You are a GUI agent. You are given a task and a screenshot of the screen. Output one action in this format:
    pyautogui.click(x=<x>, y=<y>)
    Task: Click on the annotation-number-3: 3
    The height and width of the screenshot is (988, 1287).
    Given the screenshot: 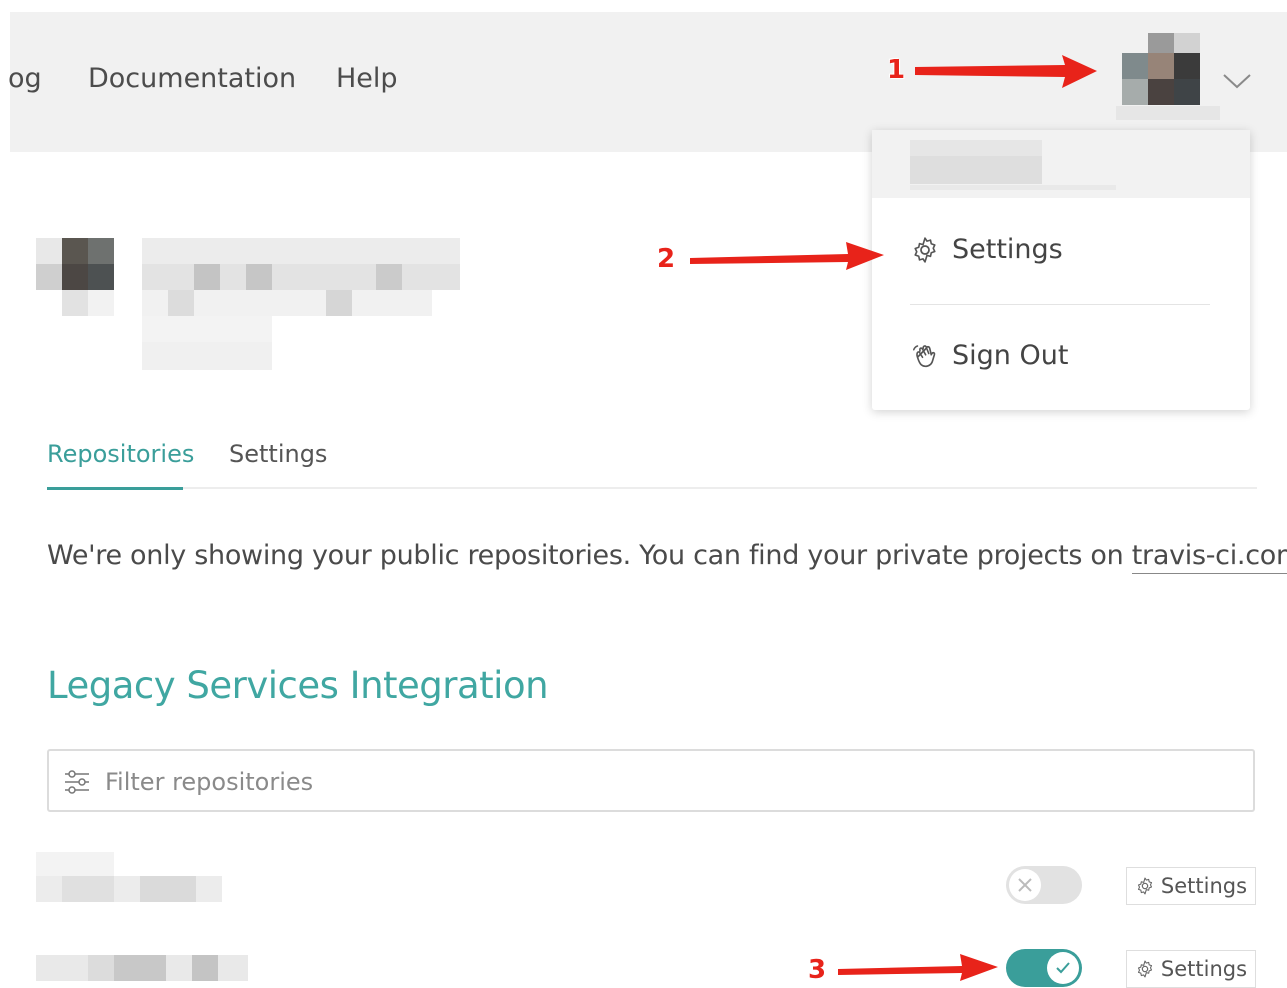 What is the action you would take?
    pyautogui.click(x=817, y=970)
    